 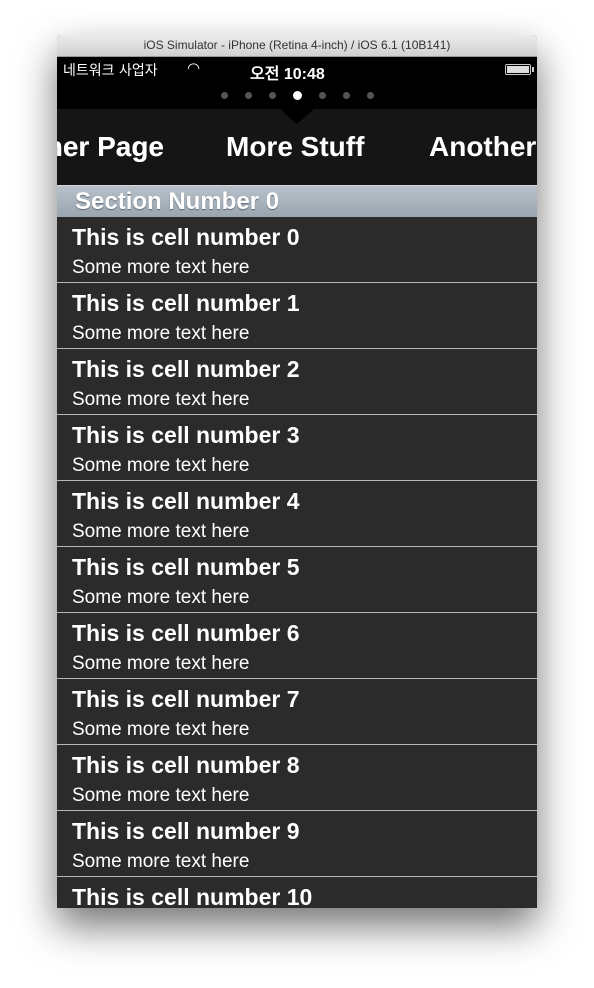 What do you see at coordinates (297, 70) in the screenshot?
I see `status-bar: 네트워크 사업자 ◠ 오전 10:48` at bounding box center [297, 70].